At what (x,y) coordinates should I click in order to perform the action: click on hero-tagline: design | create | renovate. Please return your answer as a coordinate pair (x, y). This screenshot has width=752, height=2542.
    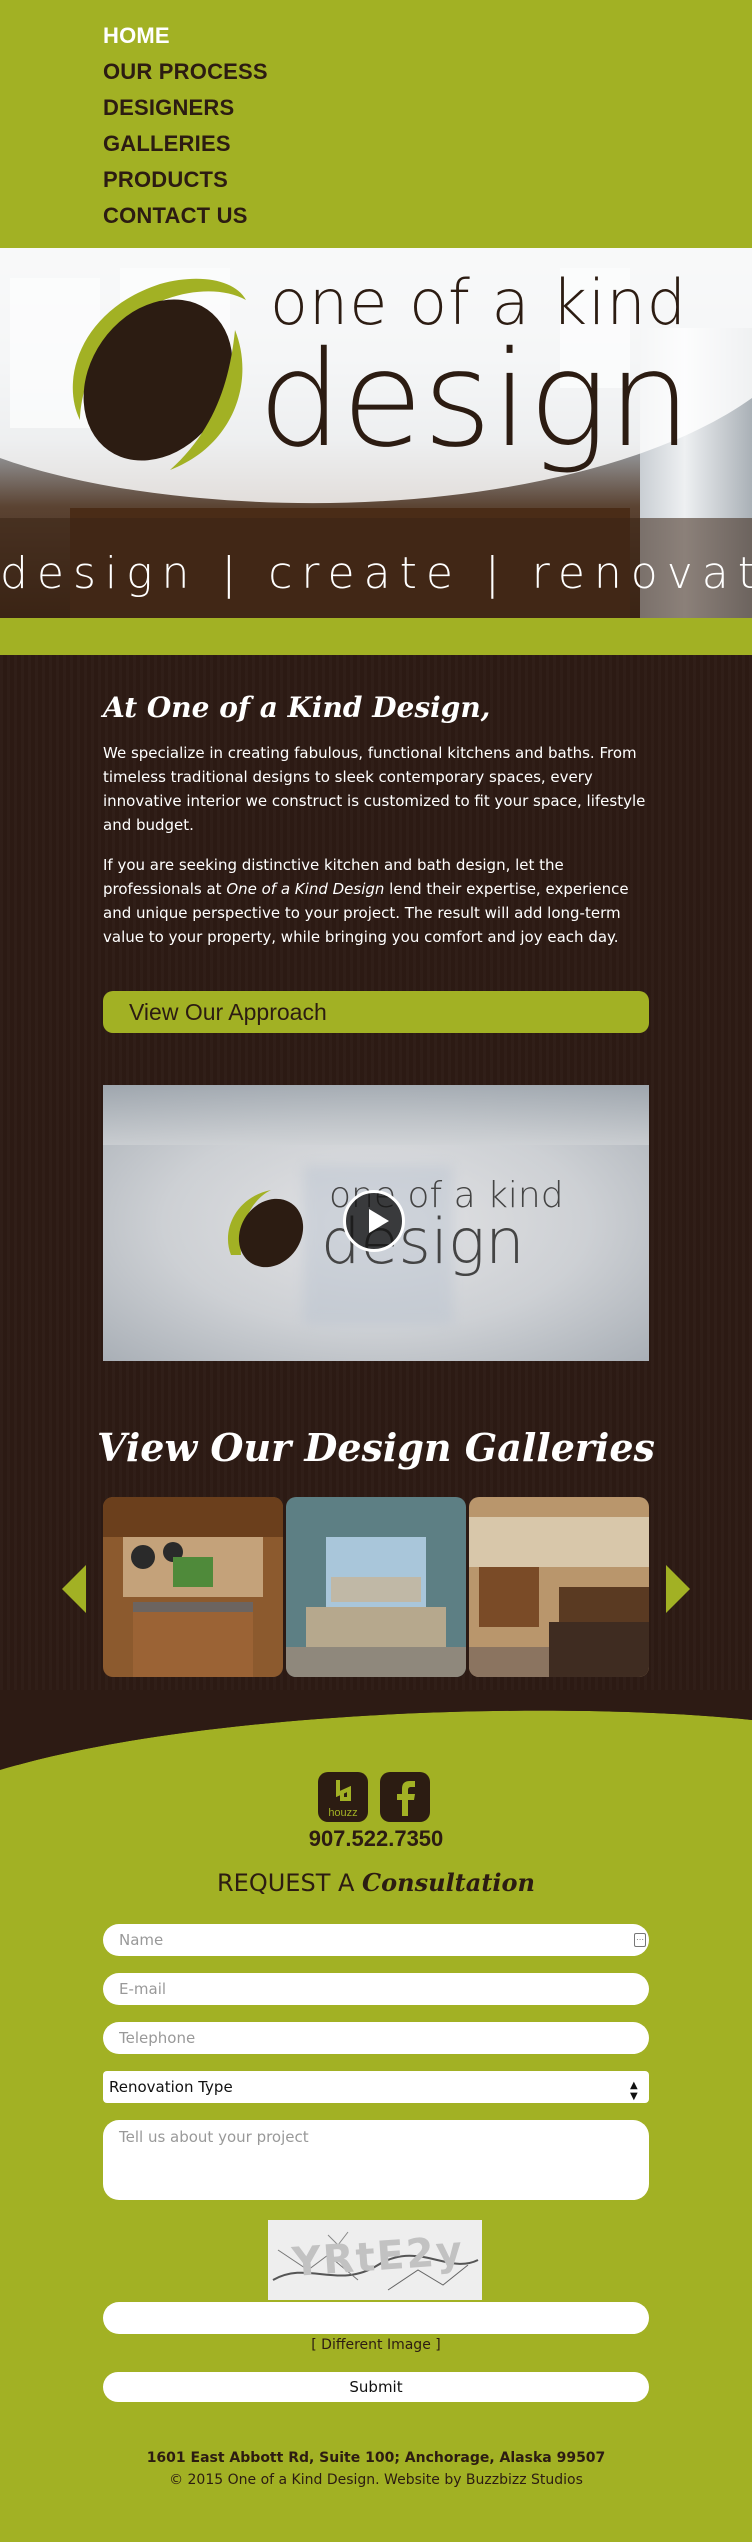
    Looking at the image, I should click on (376, 573).